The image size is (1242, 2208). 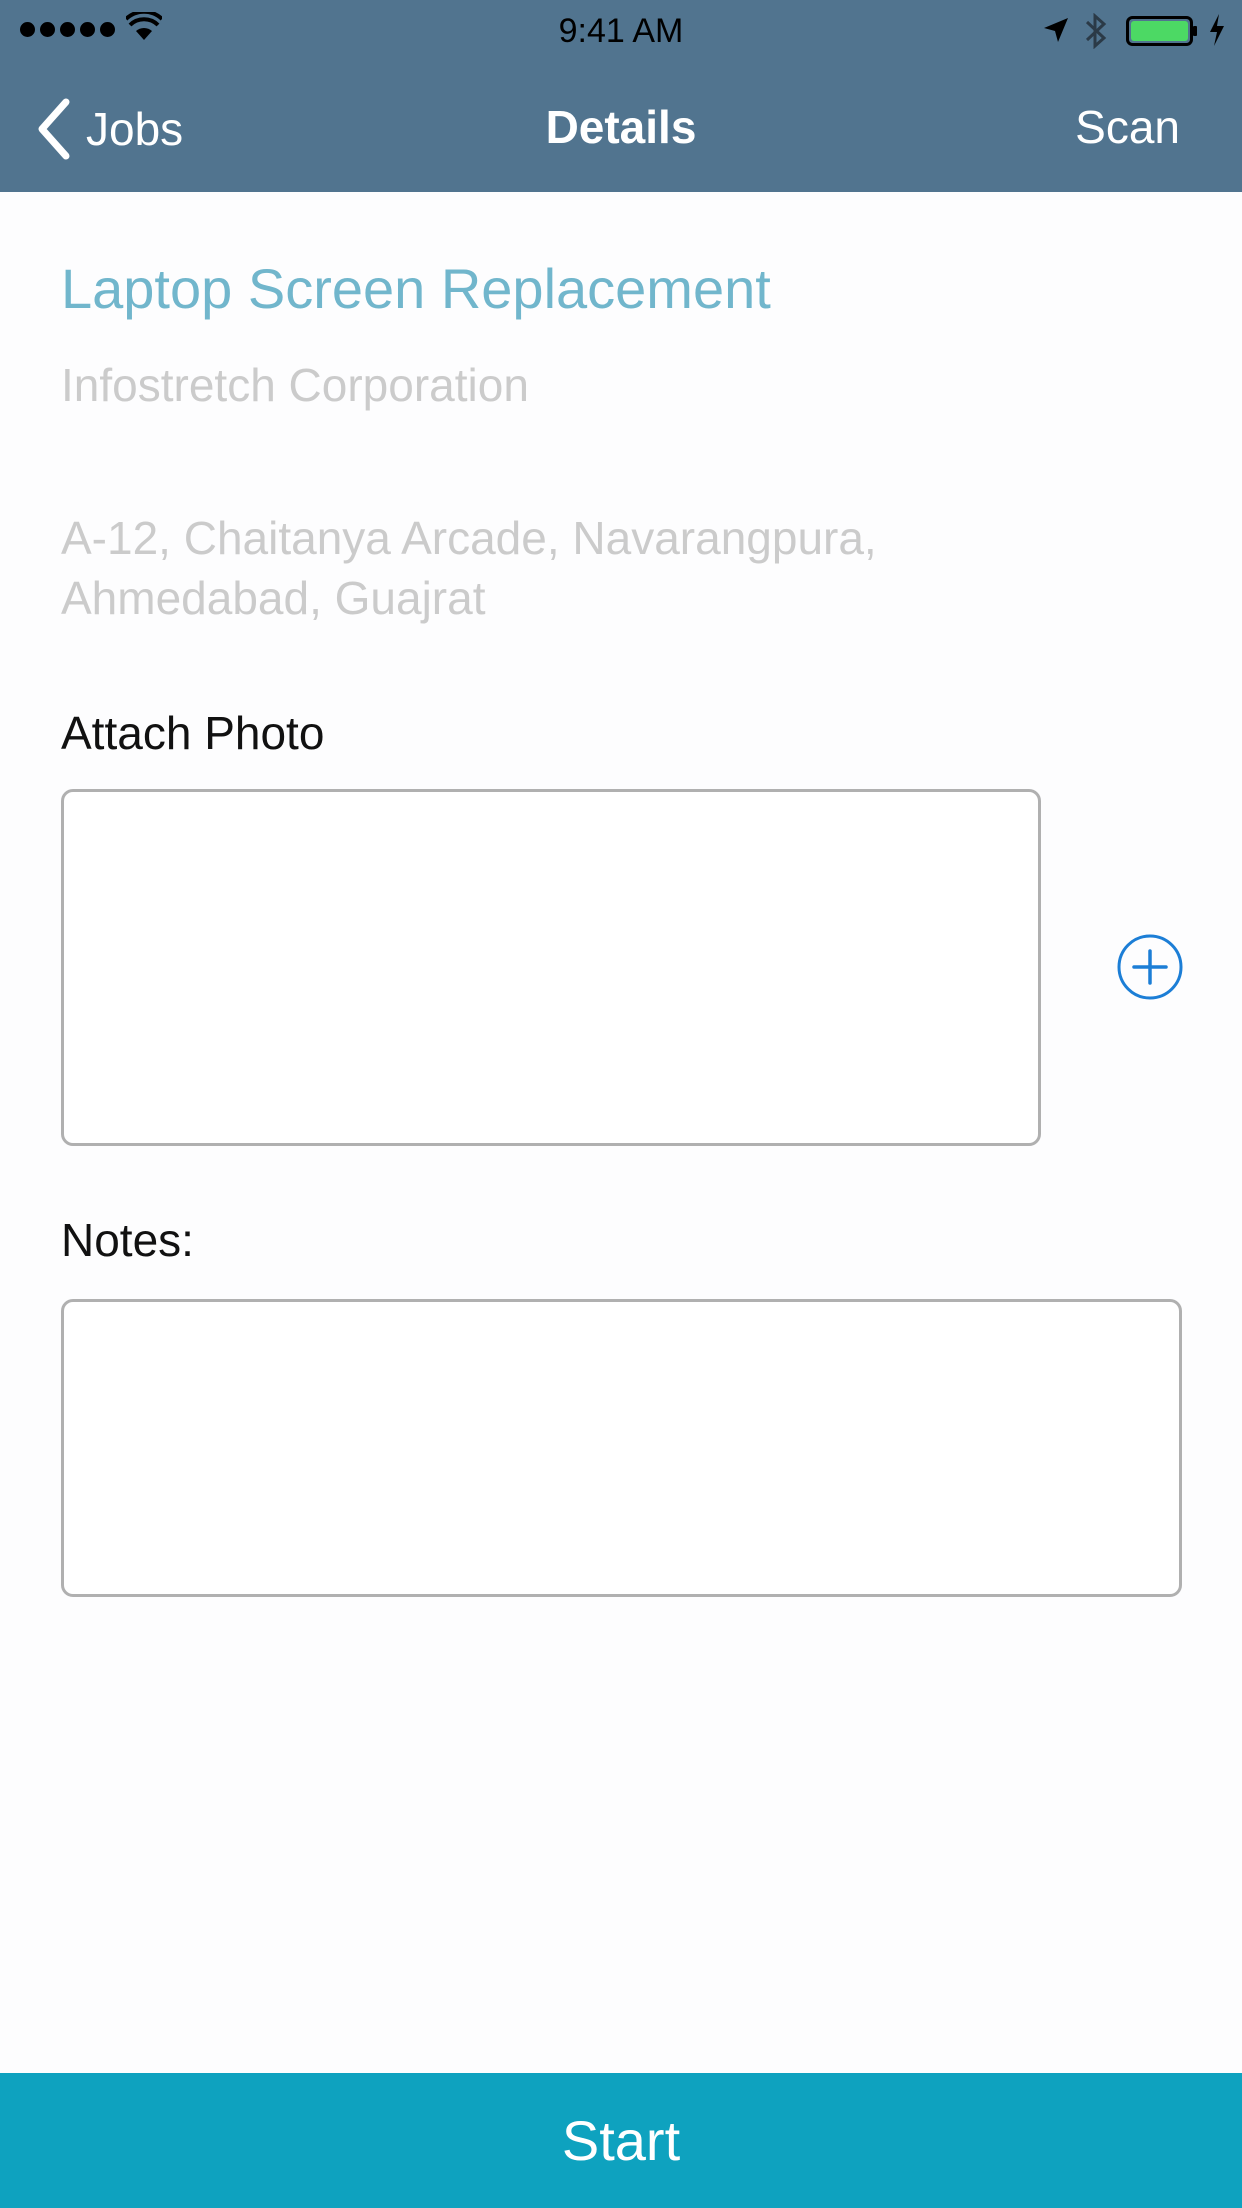 What do you see at coordinates (469, 538) in the screenshot?
I see `address-line-1: A-12, Chaitanya Arcade, Navarangpura,` at bounding box center [469, 538].